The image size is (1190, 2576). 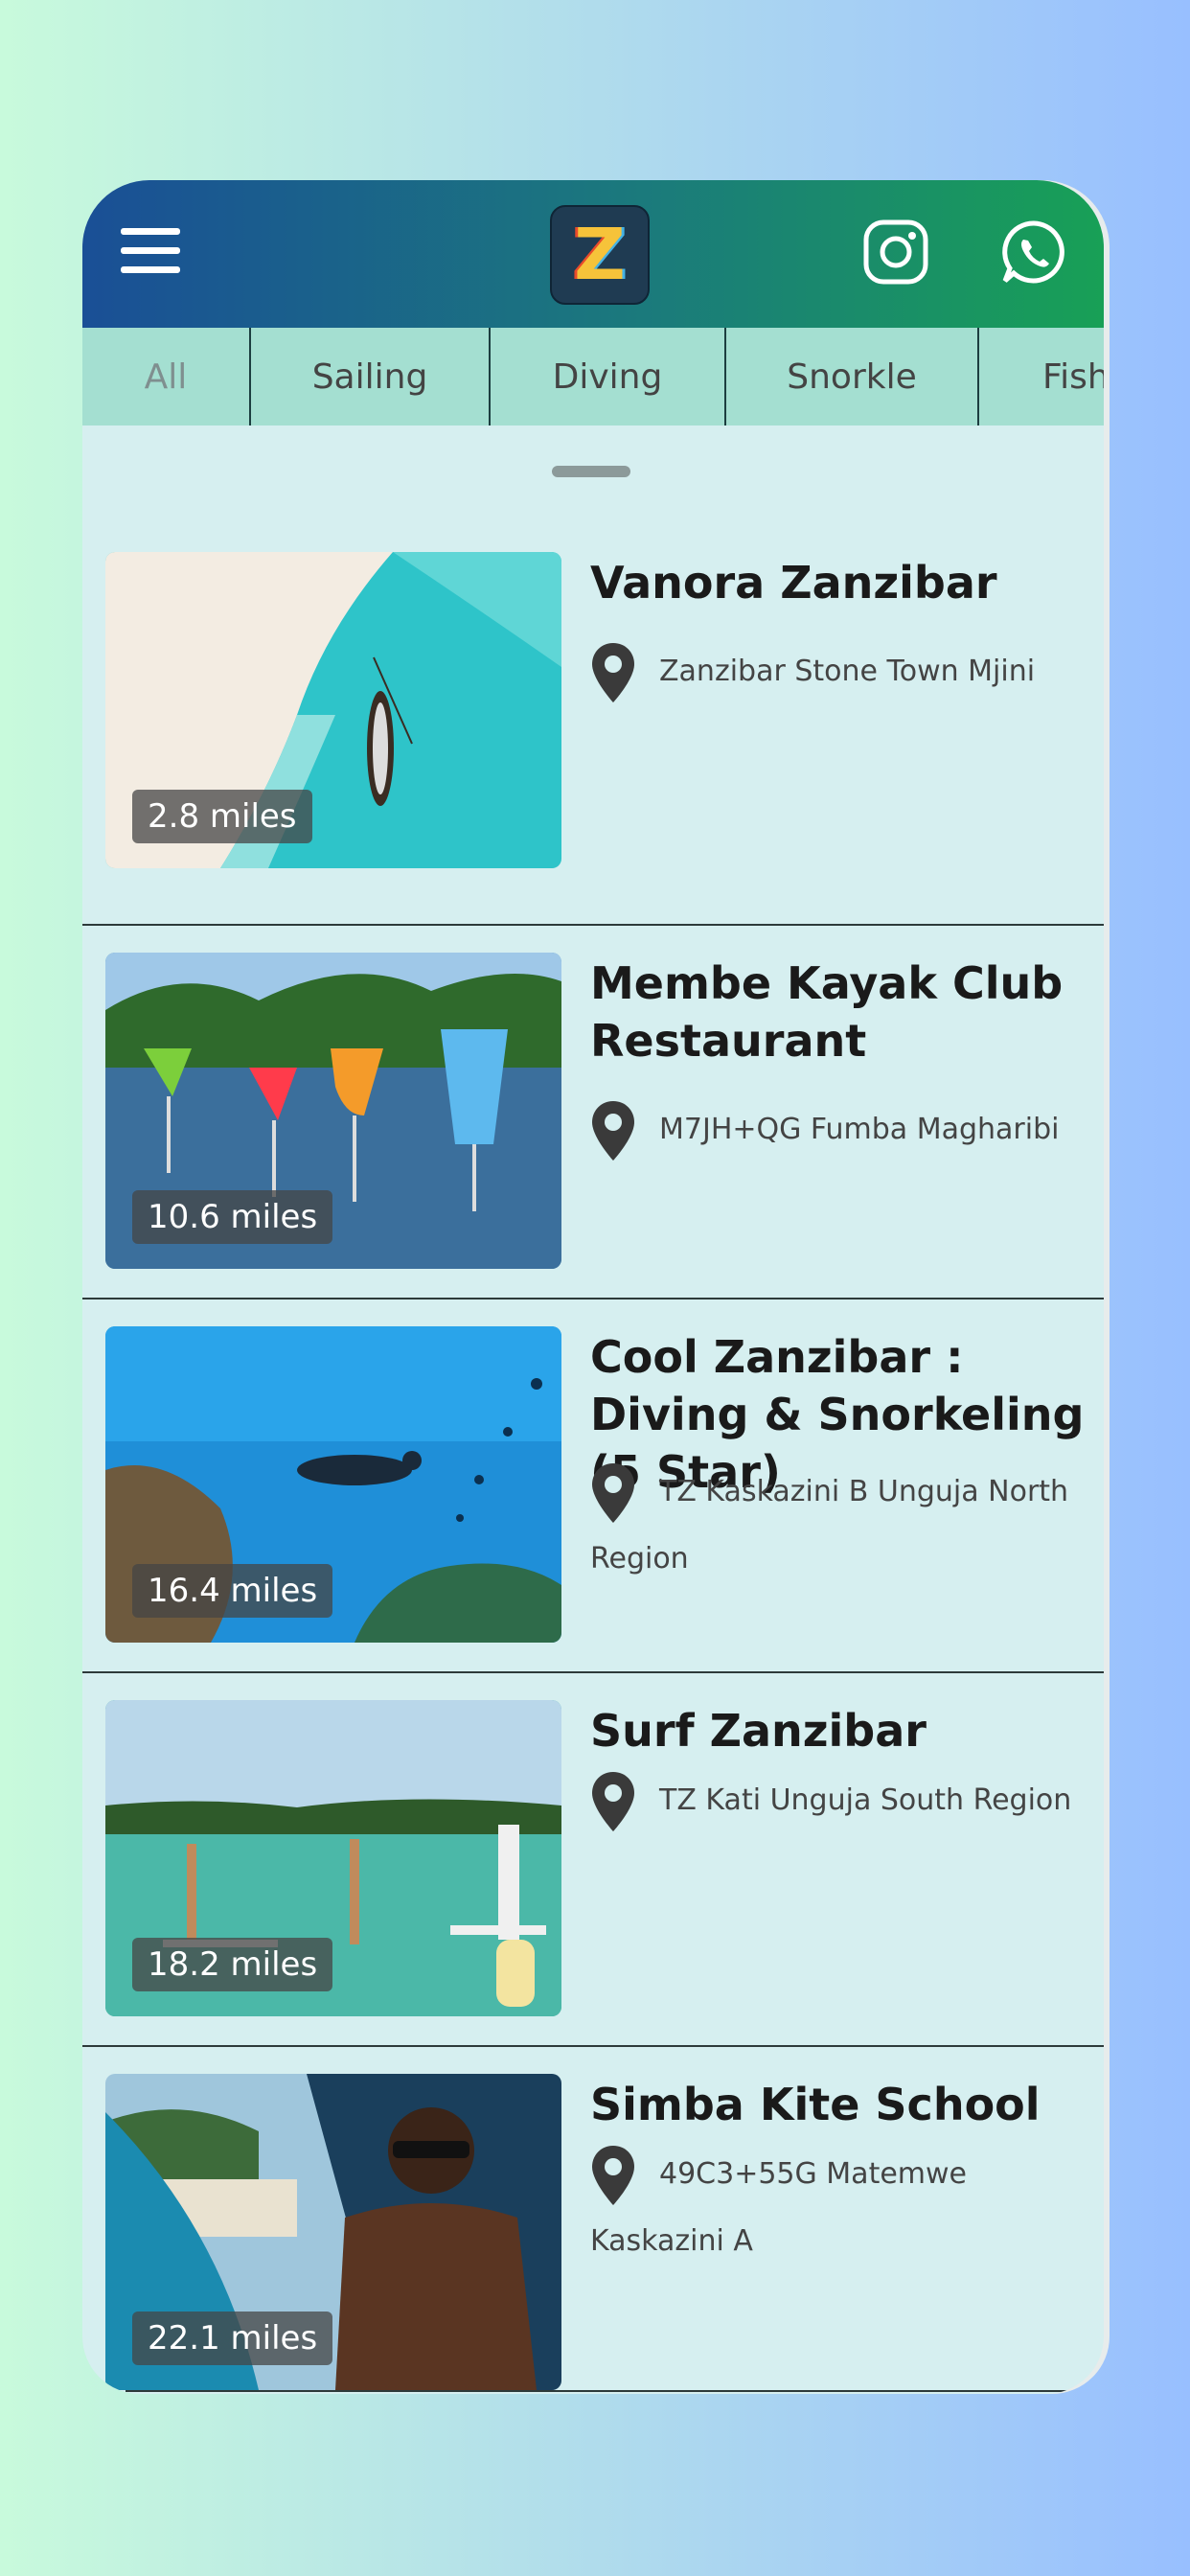 I want to click on listing-image: 16.4 miles, so click(x=333, y=1484).